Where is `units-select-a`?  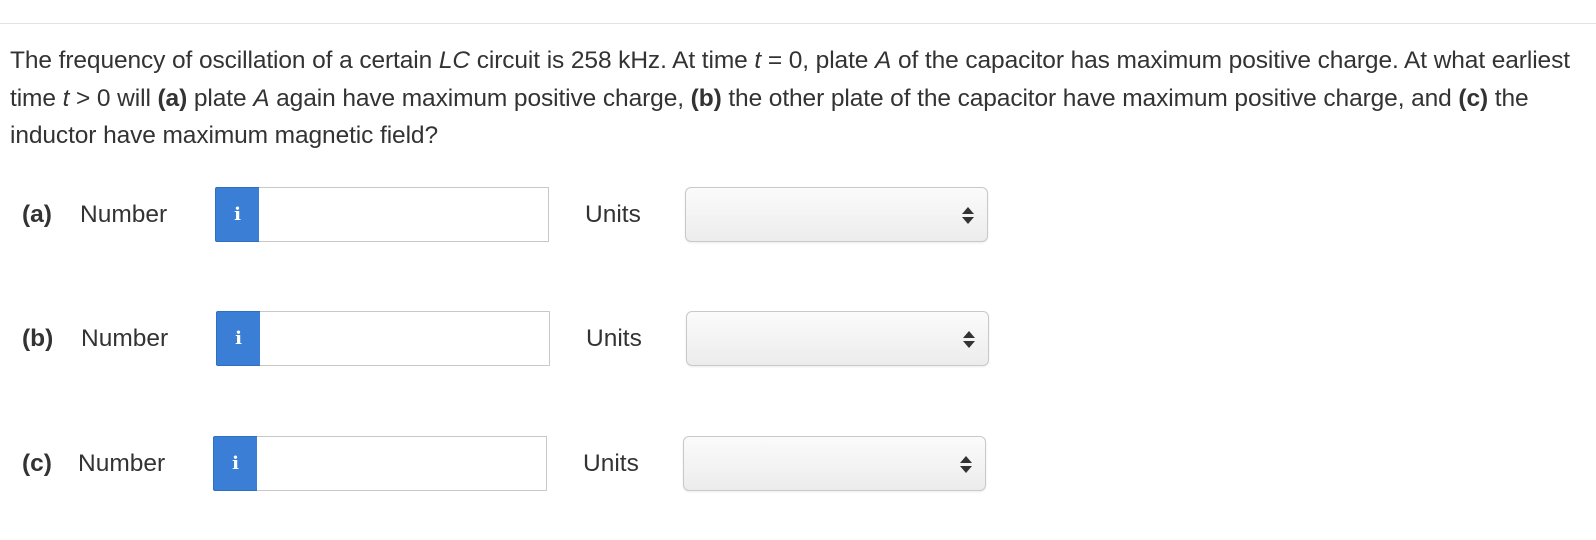 units-select-a is located at coordinates (836, 214).